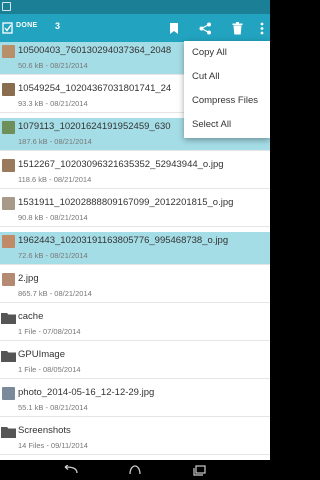 The width and height of the screenshot is (320, 480). What do you see at coordinates (227, 53) in the screenshot?
I see `menu-item-copy-all: Copy All` at bounding box center [227, 53].